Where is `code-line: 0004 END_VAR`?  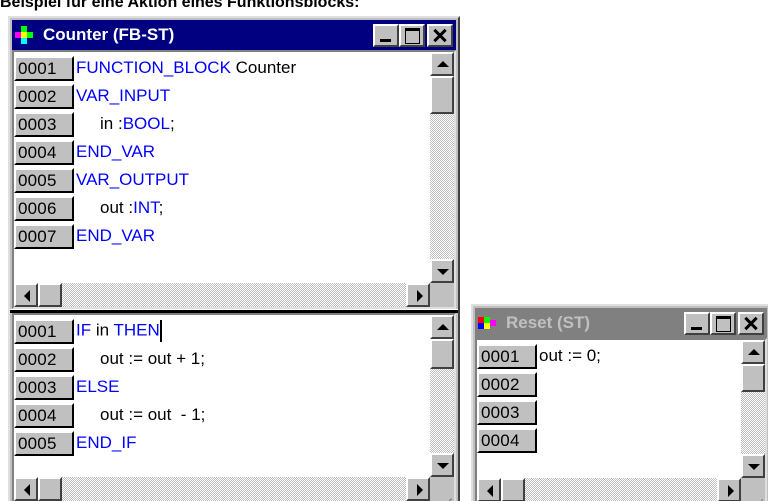
code-line: 0004 END_VAR is located at coordinates (155, 152).